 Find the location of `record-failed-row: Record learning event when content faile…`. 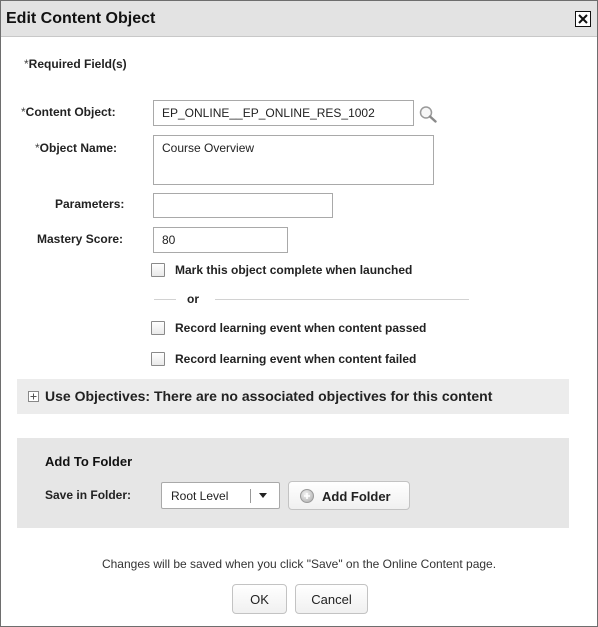

record-failed-row: Record learning event when content faile… is located at coordinates (283, 359).